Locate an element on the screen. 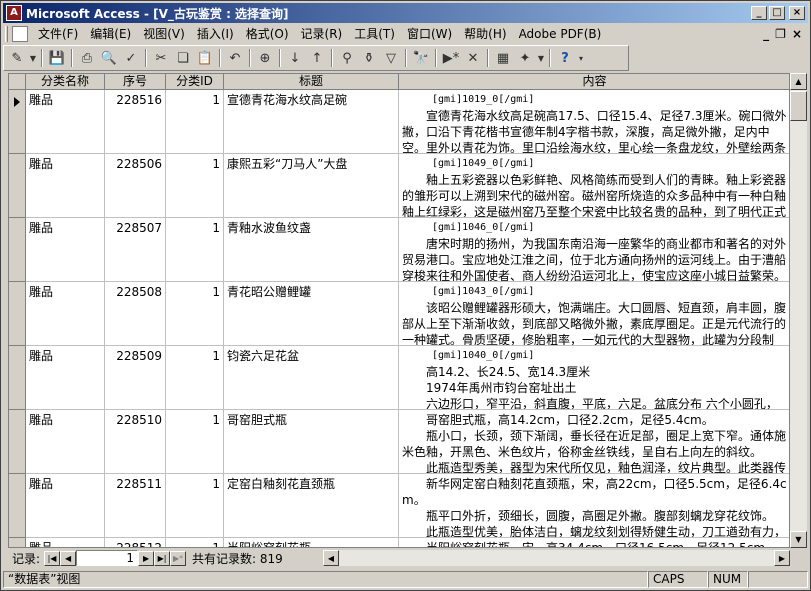 The width and height of the screenshot is (811, 591). menu-file: 文件(F) is located at coordinates (58, 34).